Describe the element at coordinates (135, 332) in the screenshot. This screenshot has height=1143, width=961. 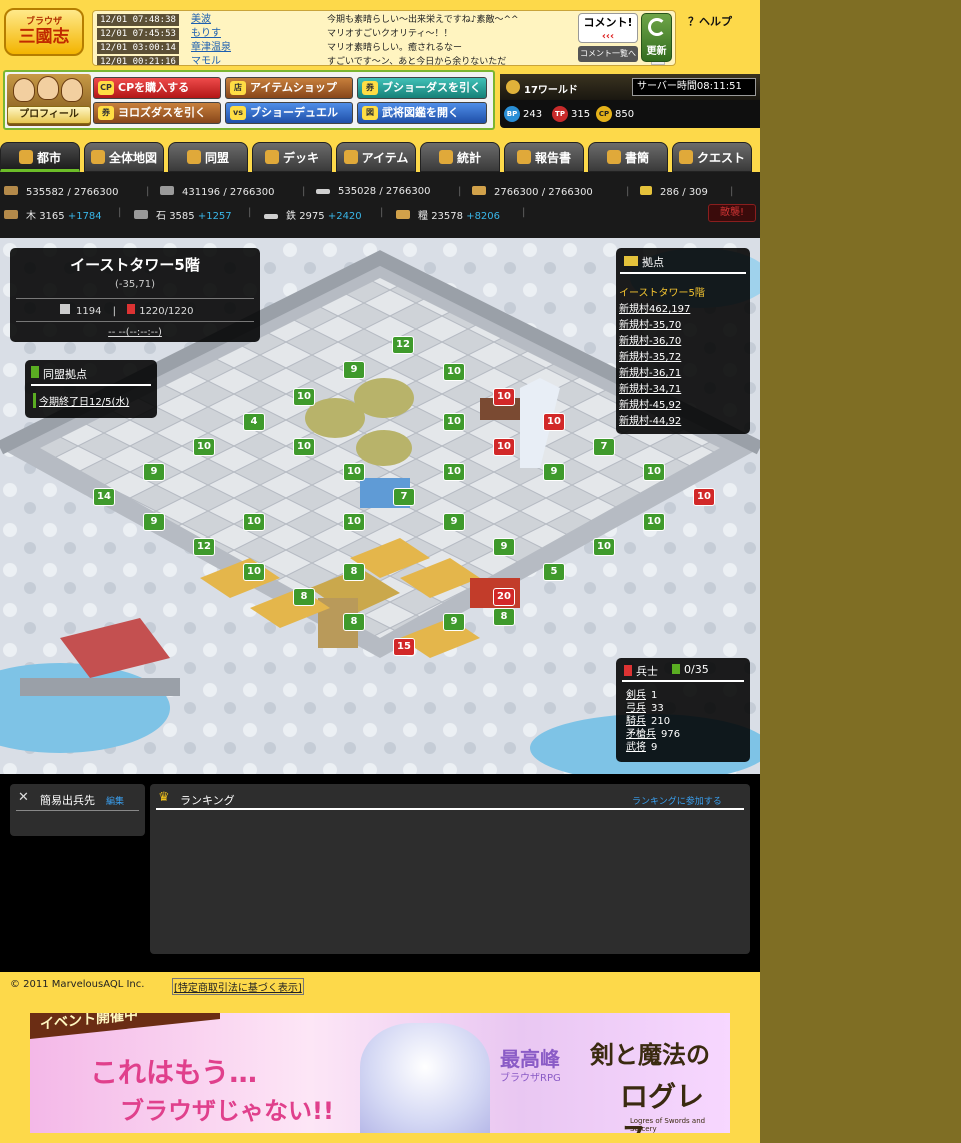
I see `city-timer: -- --(--:--:--)` at that location.